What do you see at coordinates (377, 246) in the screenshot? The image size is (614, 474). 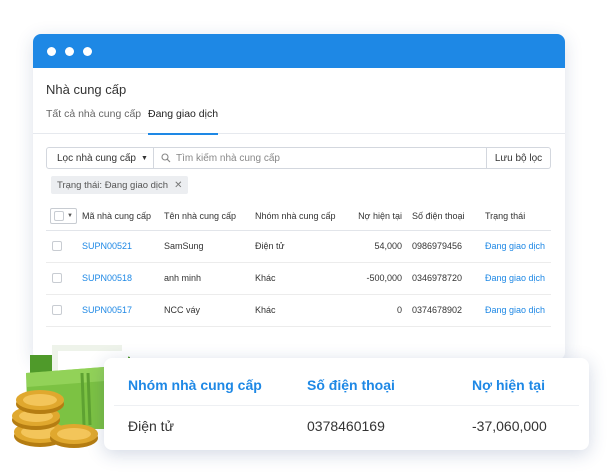 I see `supplier-debt: 54,000` at bounding box center [377, 246].